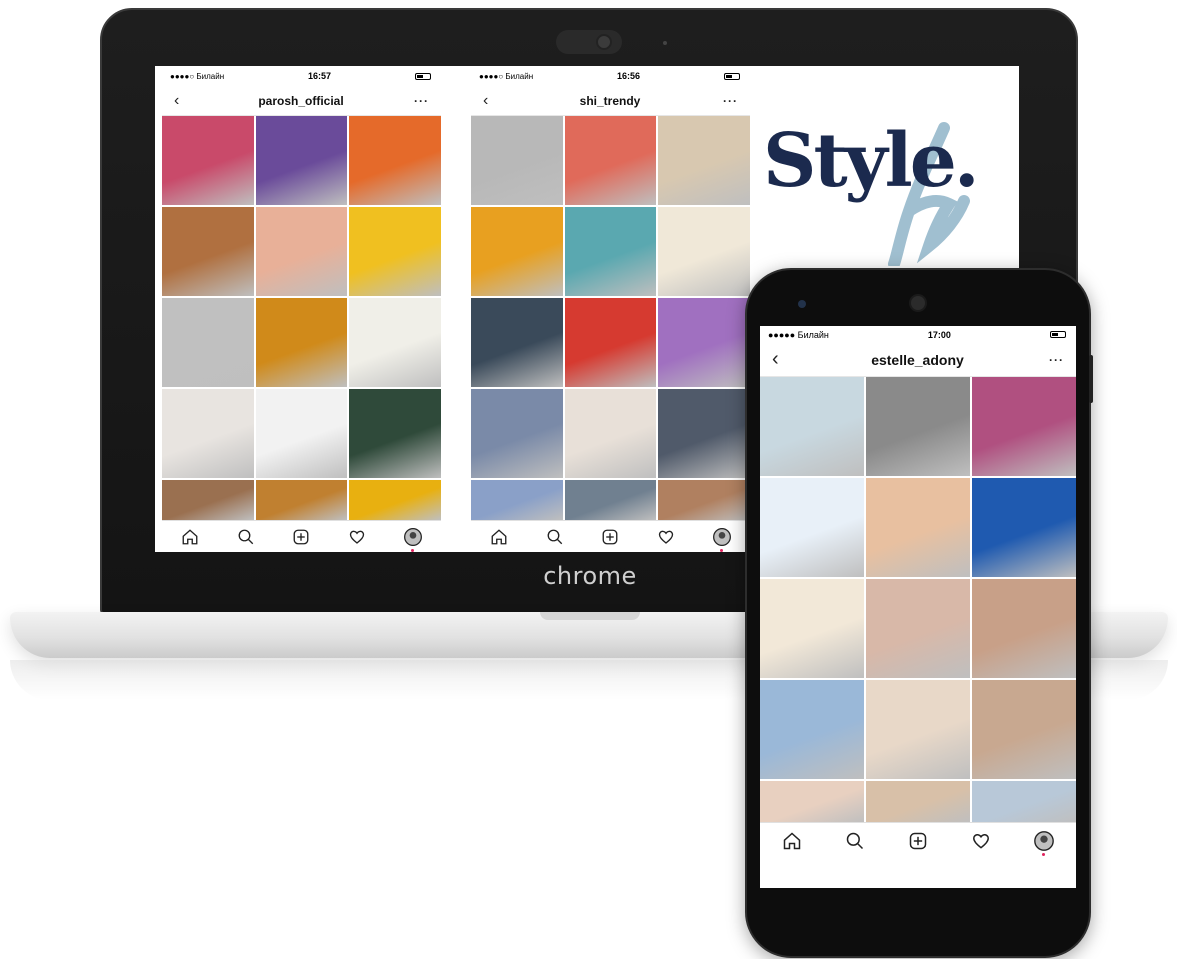  I want to click on chrome-brand-label: chrome, so click(590, 576).